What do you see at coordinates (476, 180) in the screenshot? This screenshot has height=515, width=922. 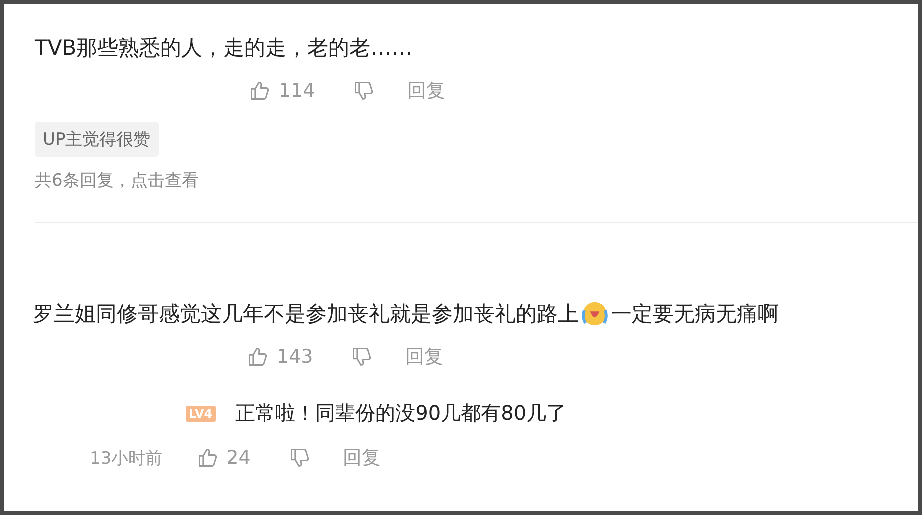 I see `view-replies-link: 共6条回复，点击查看` at bounding box center [476, 180].